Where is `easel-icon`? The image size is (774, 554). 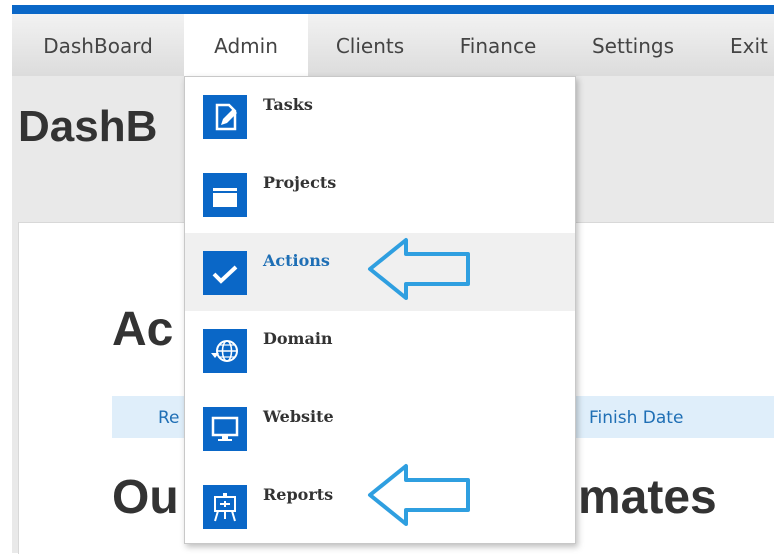
easel-icon is located at coordinates (225, 507).